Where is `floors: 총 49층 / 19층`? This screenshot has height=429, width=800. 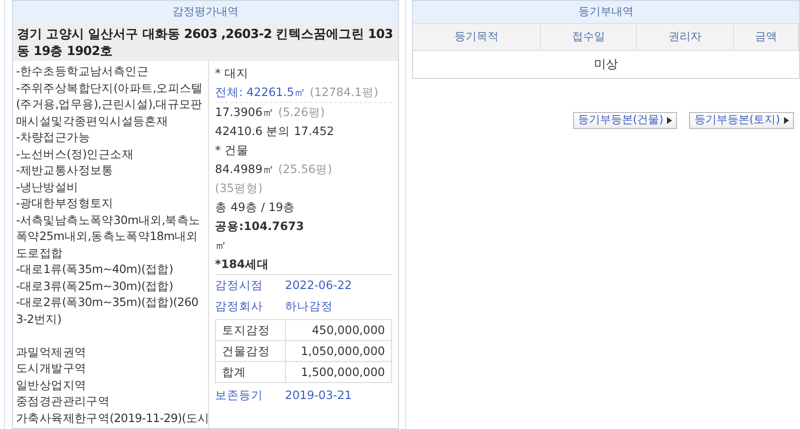 floors: 총 49층 / 19층 is located at coordinates (255, 207).